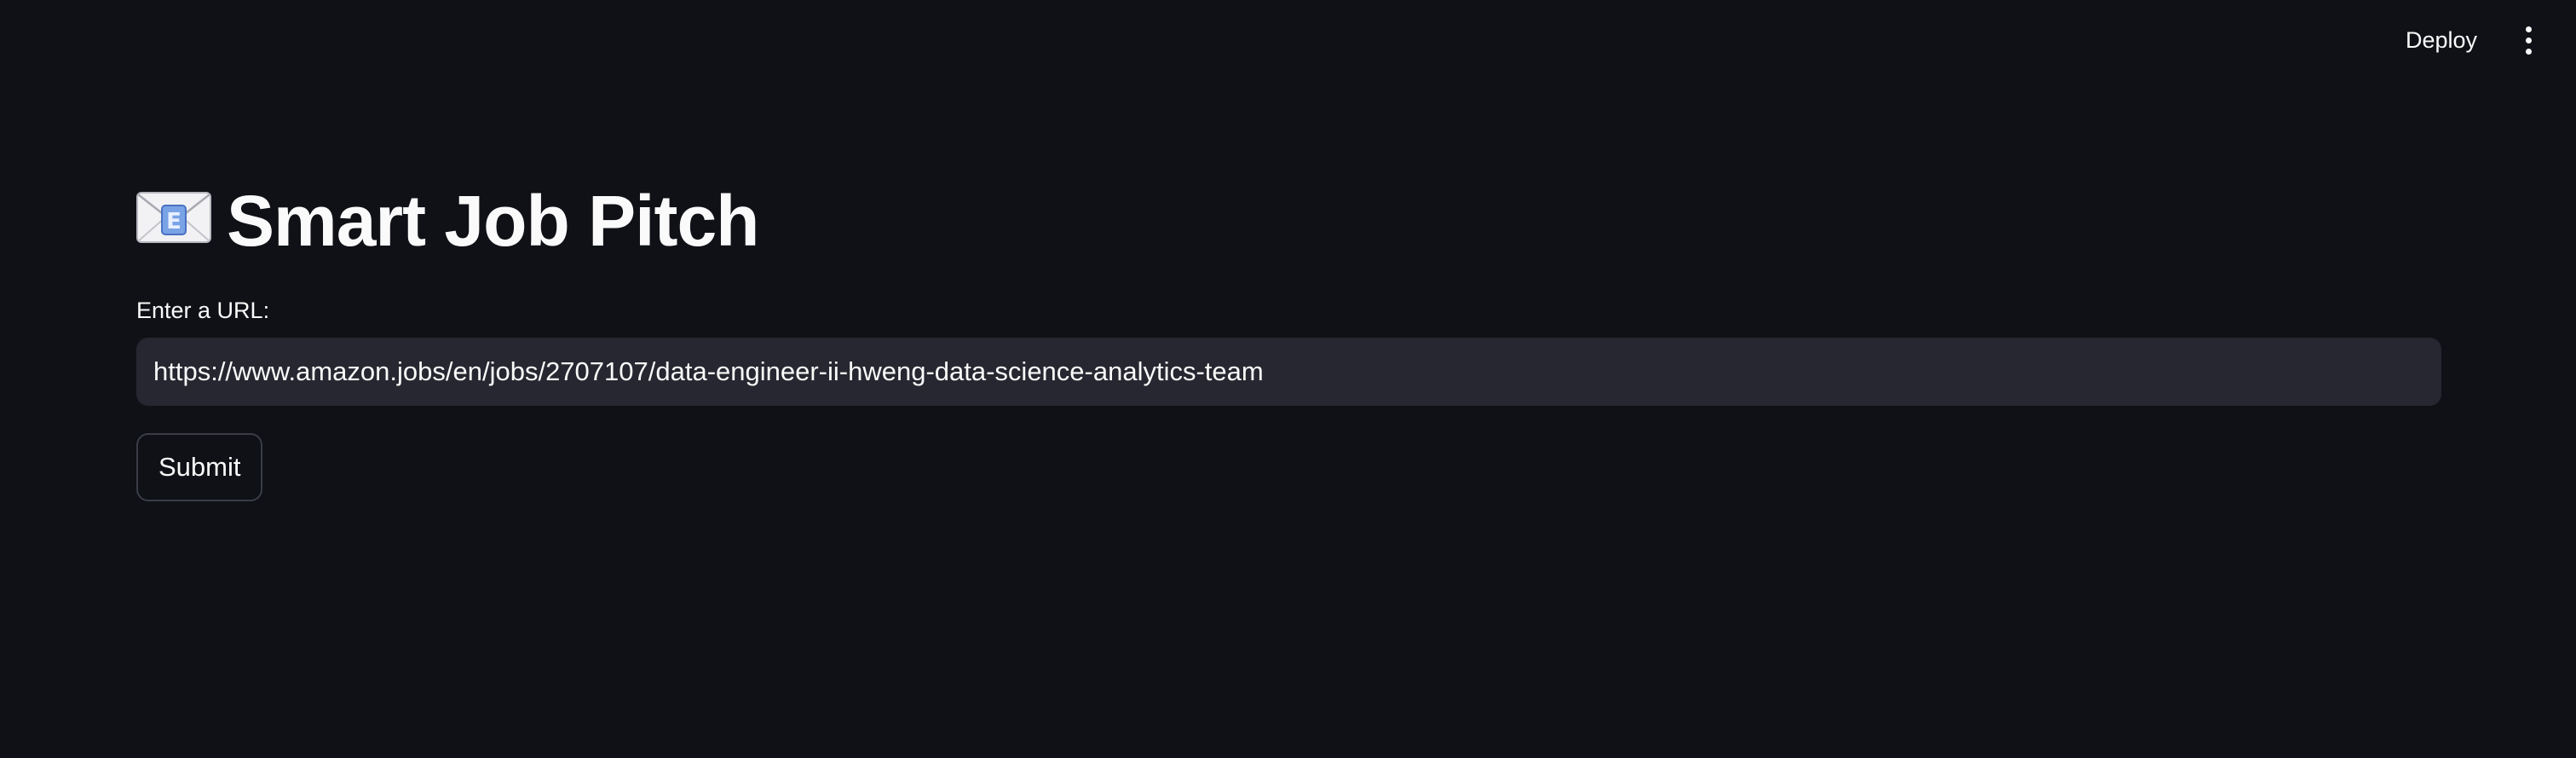 The width and height of the screenshot is (2576, 758). What do you see at coordinates (493, 221) in the screenshot?
I see `page-title: Smart Job Pitch` at bounding box center [493, 221].